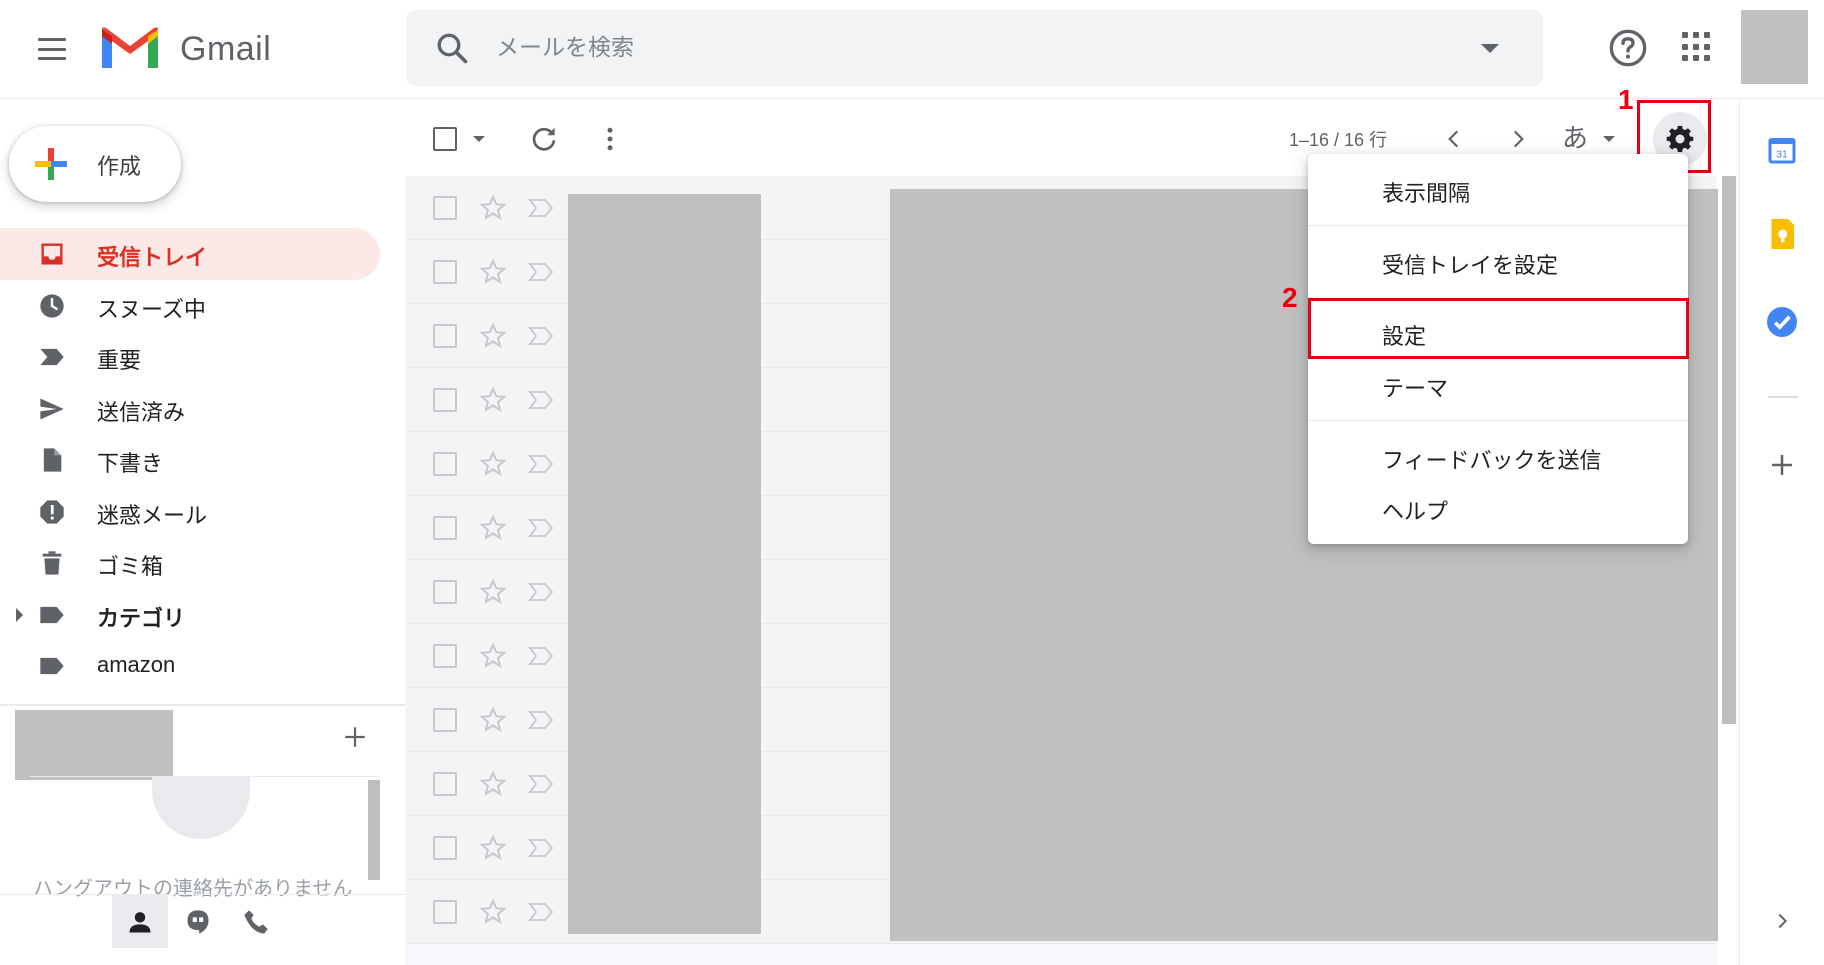  I want to click on nav-item-inbox: 受信トレイ, so click(190, 254).